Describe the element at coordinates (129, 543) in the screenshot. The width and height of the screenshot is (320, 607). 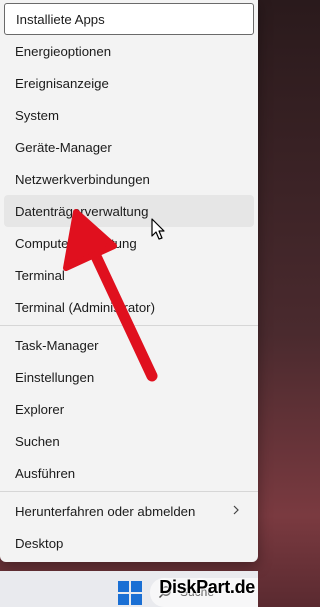
I see `menu-item-desktop: Desktop` at that location.